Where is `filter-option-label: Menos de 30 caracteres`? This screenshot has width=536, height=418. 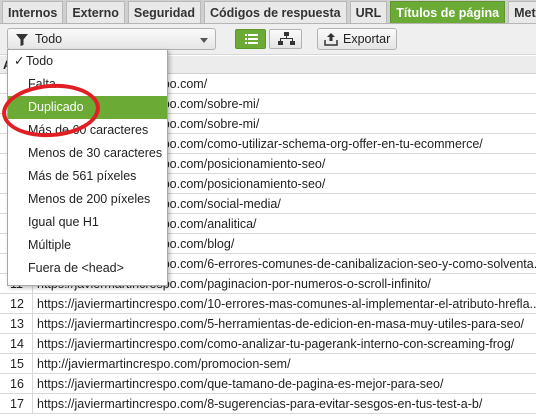 filter-option-label: Menos de 30 caracteres is located at coordinates (95, 153).